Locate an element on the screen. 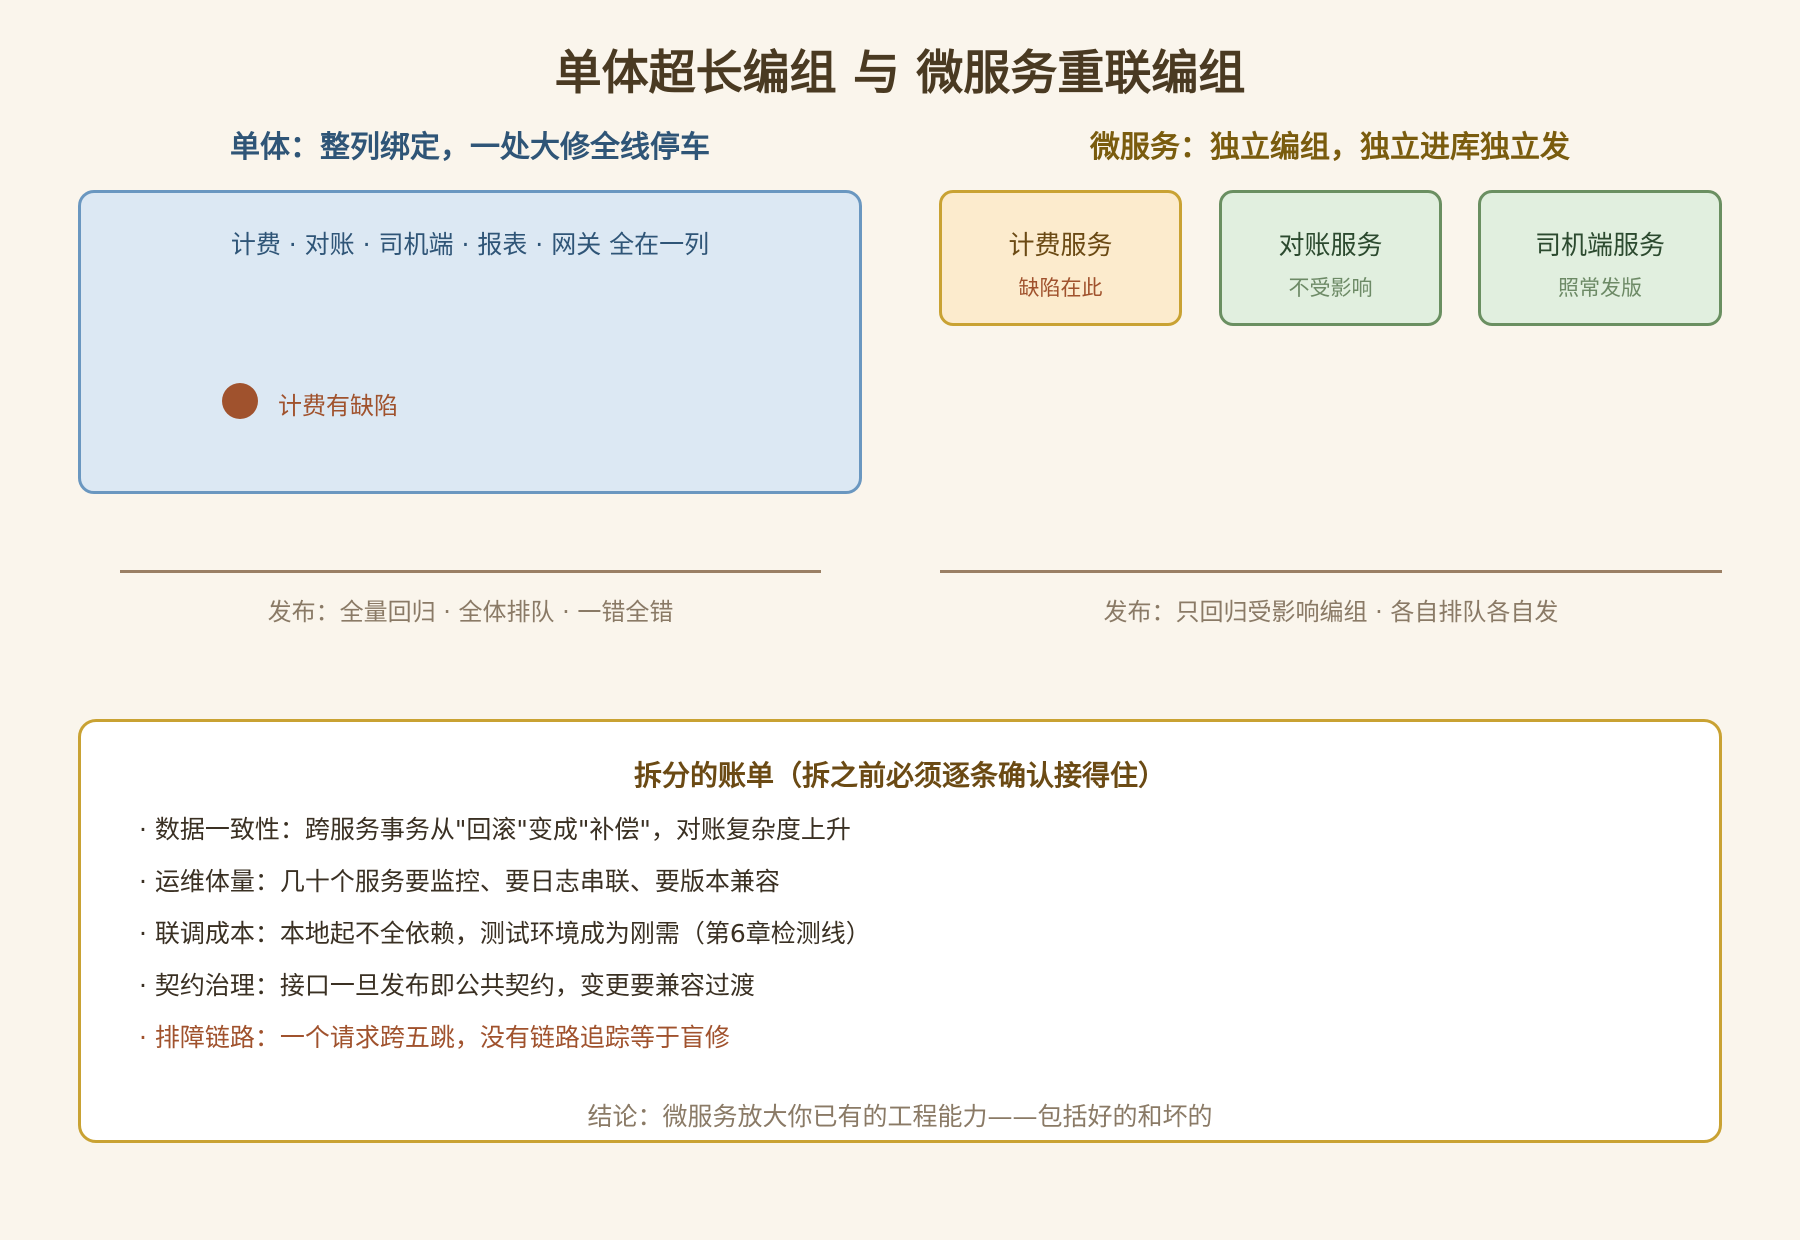  service-note: 不受影响 is located at coordinates (1330, 288).